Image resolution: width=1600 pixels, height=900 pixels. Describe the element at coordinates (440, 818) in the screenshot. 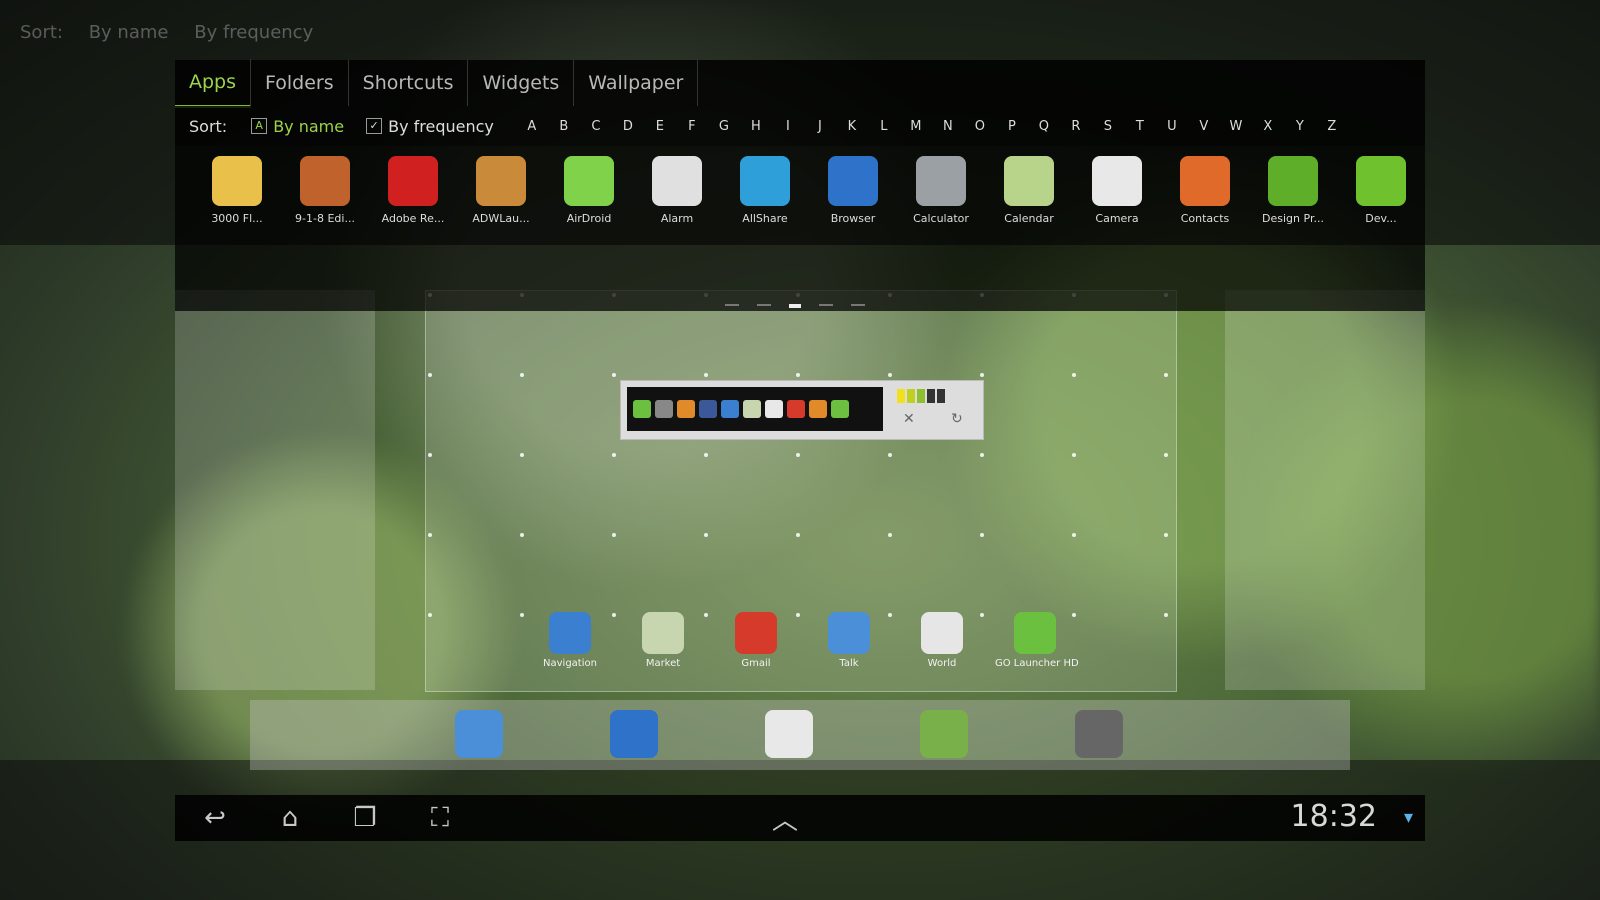

I see `screenshot-icon: ⛶` at that location.